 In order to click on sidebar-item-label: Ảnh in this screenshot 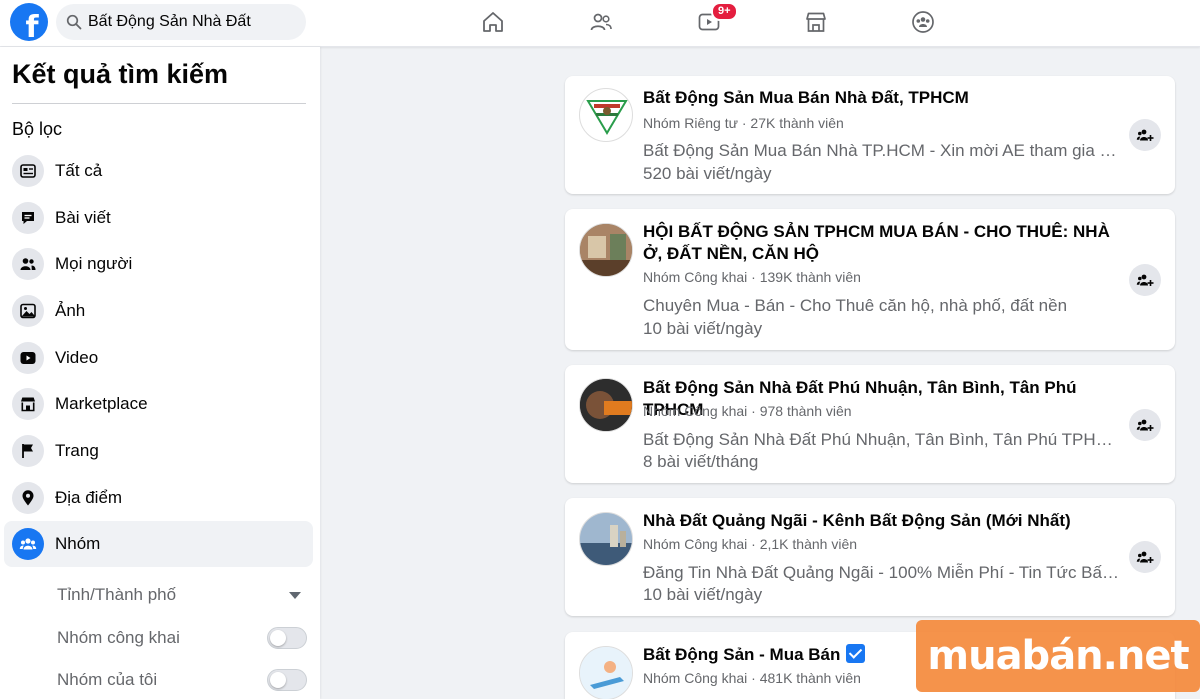, I will do `click(70, 310)`.